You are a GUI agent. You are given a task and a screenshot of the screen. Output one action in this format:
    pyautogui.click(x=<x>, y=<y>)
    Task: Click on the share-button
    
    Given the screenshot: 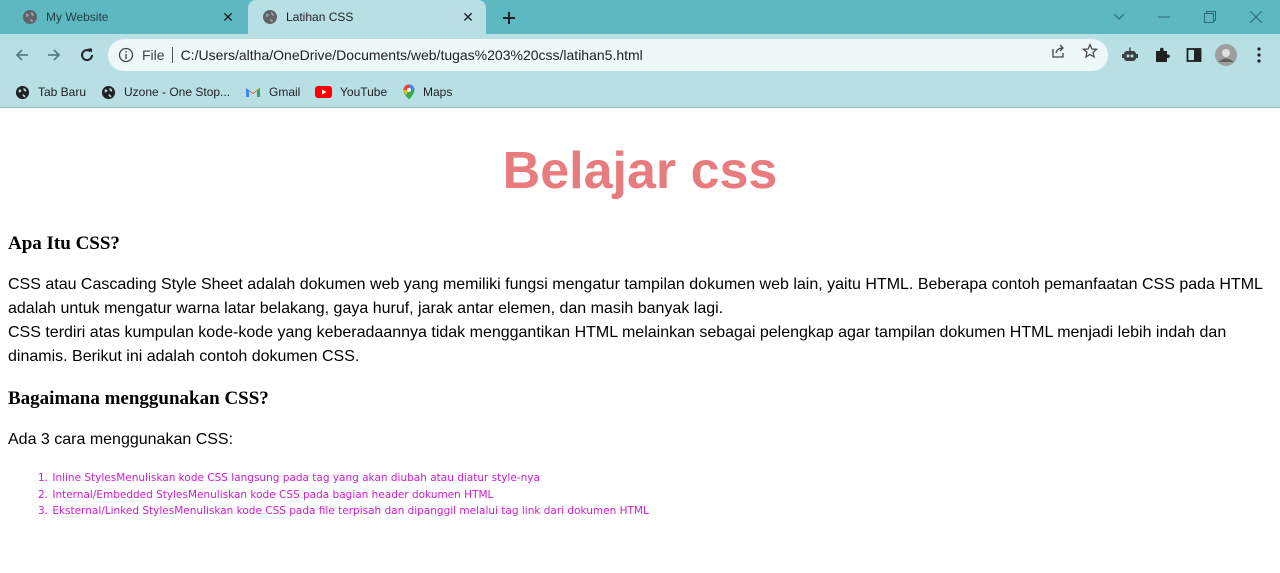 What is the action you would take?
    pyautogui.click(x=1058, y=51)
    